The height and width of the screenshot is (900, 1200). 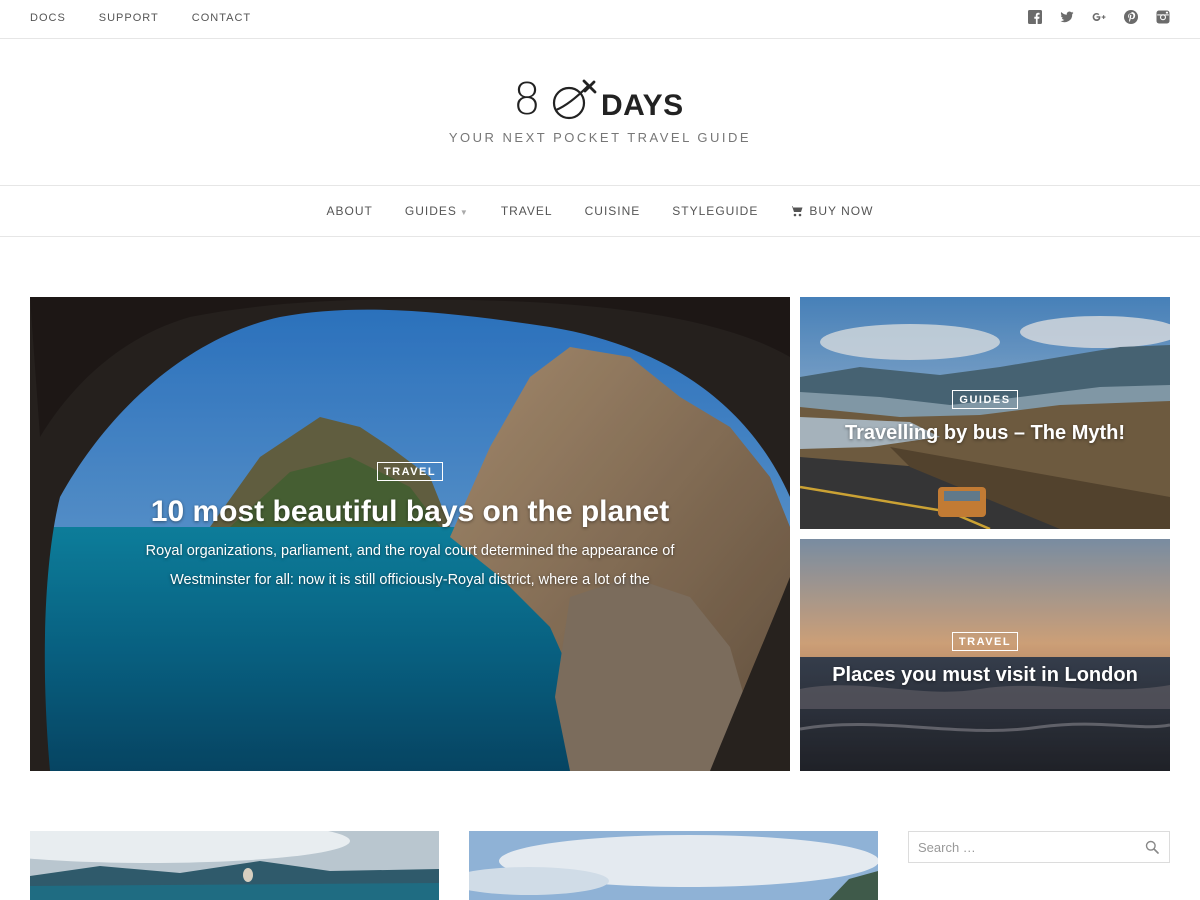 I want to click on nav-item-label: GUIDES, so click(x=430, y=211).